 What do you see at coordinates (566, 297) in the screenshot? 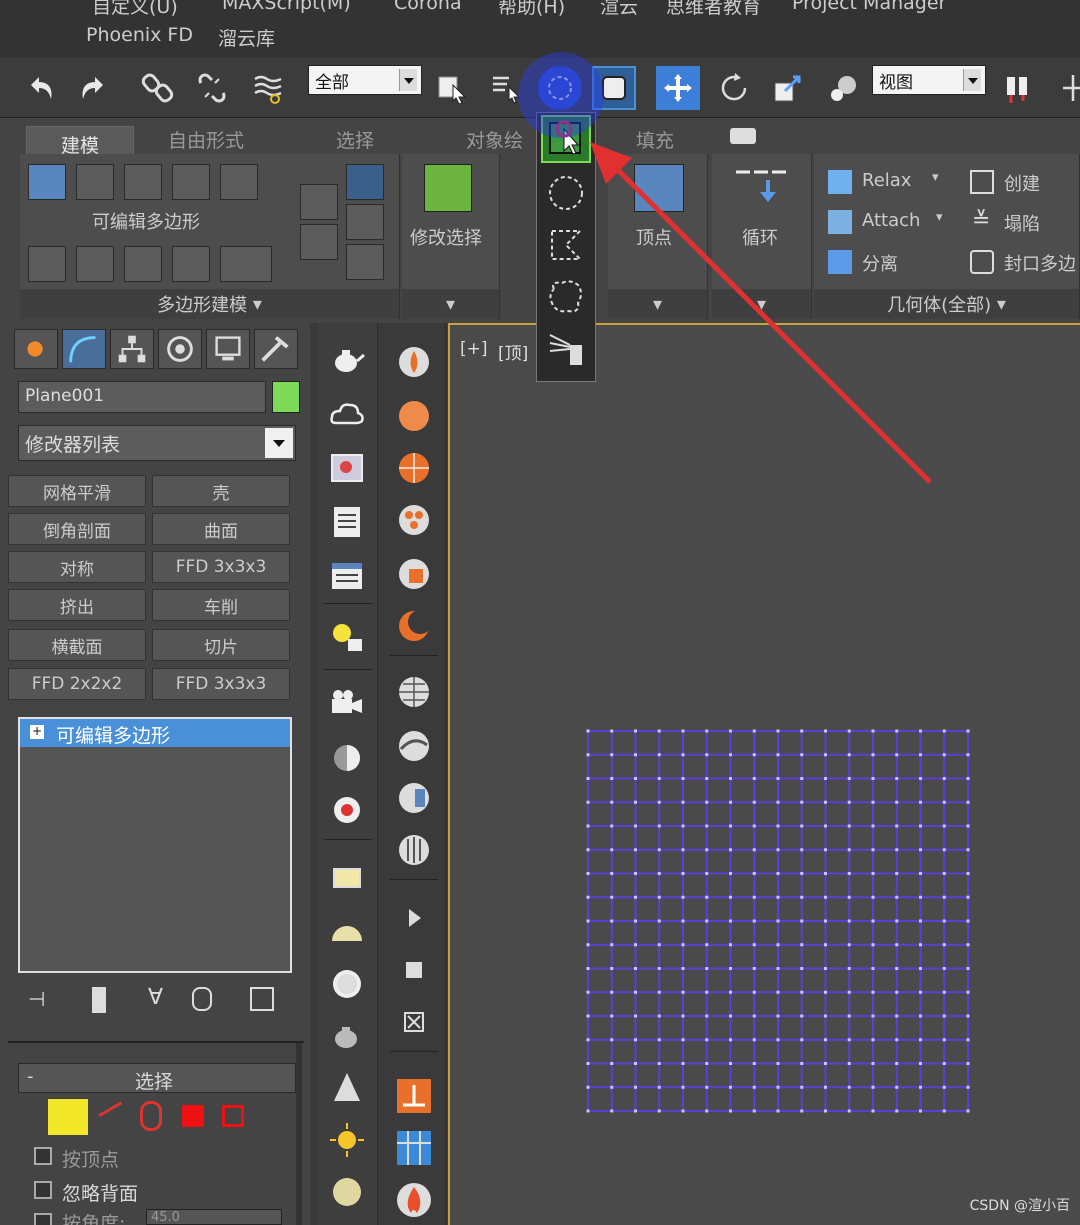
I see `lasso-region-option` at bounding box center [566, 297].